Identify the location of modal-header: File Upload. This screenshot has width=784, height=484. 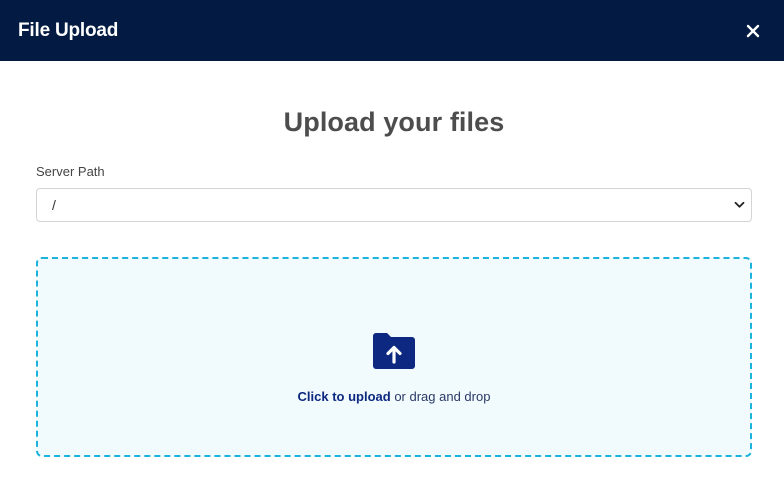
(392, 30).